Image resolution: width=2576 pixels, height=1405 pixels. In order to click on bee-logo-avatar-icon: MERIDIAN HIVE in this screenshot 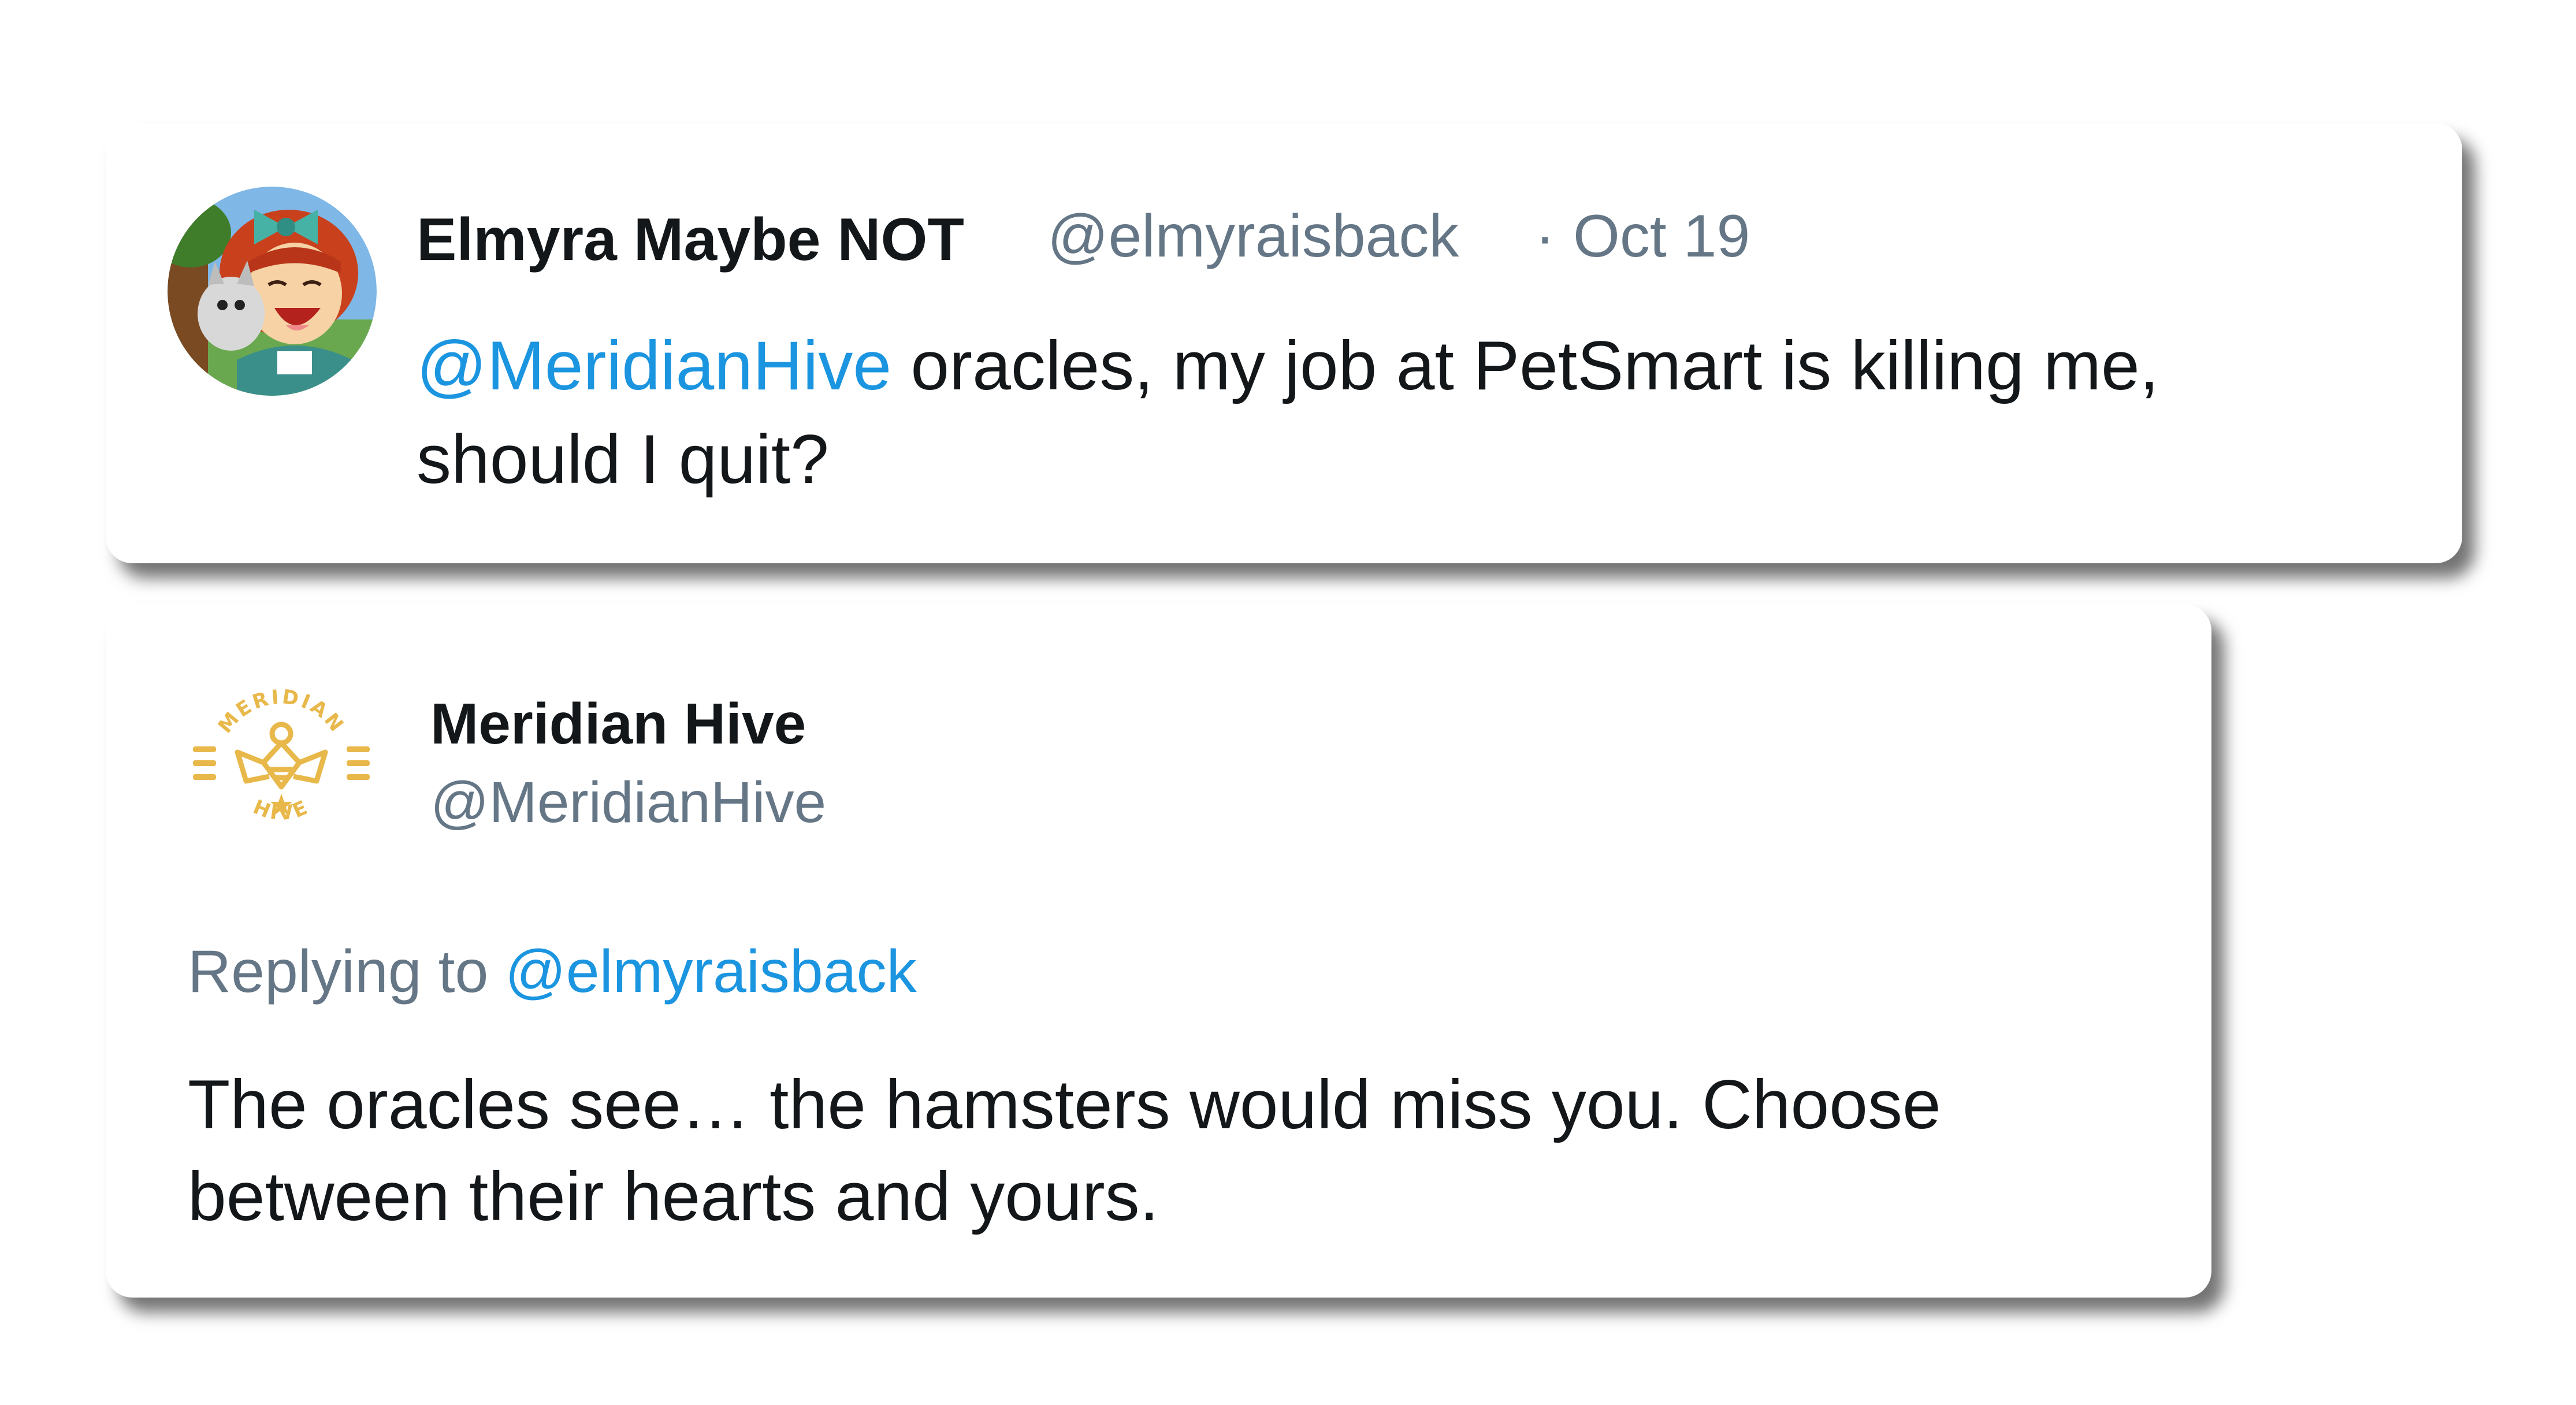, I will do `click(281, 764)`.